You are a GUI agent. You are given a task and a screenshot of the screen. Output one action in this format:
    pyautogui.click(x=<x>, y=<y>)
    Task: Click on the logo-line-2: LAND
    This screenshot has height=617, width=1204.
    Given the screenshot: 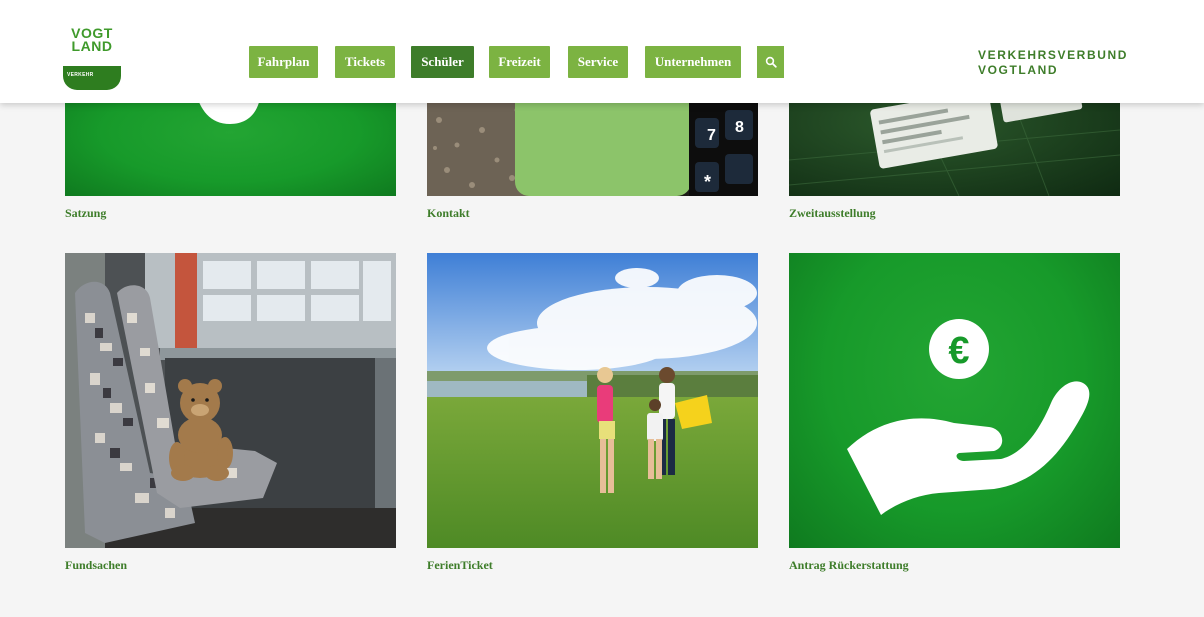 What is the action you would take?
    pyautogui.click(x=92, y=46)
    